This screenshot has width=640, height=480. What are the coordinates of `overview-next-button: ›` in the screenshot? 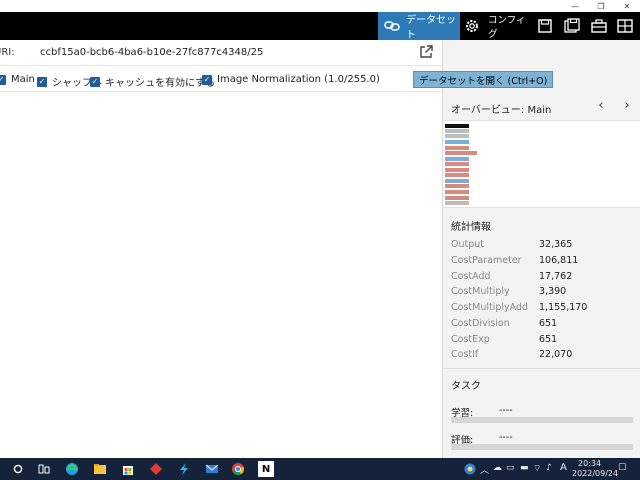 It's located at (627, 105).